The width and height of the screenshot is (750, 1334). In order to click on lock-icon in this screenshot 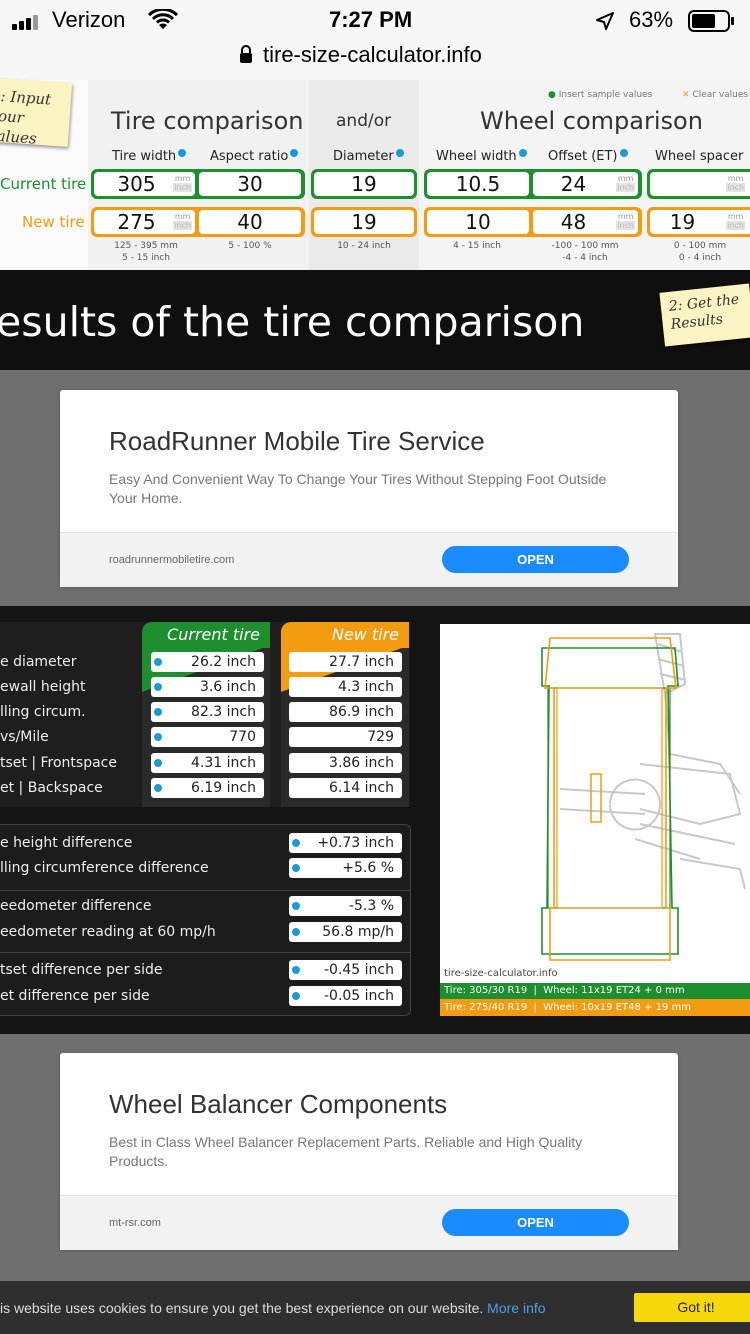, I will do `click(246, 56)`.